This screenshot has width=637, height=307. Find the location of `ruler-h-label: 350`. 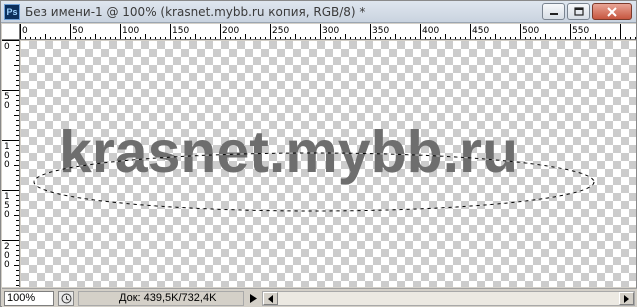

ruler-h-label: 350 is located at coordinates (380, 31).